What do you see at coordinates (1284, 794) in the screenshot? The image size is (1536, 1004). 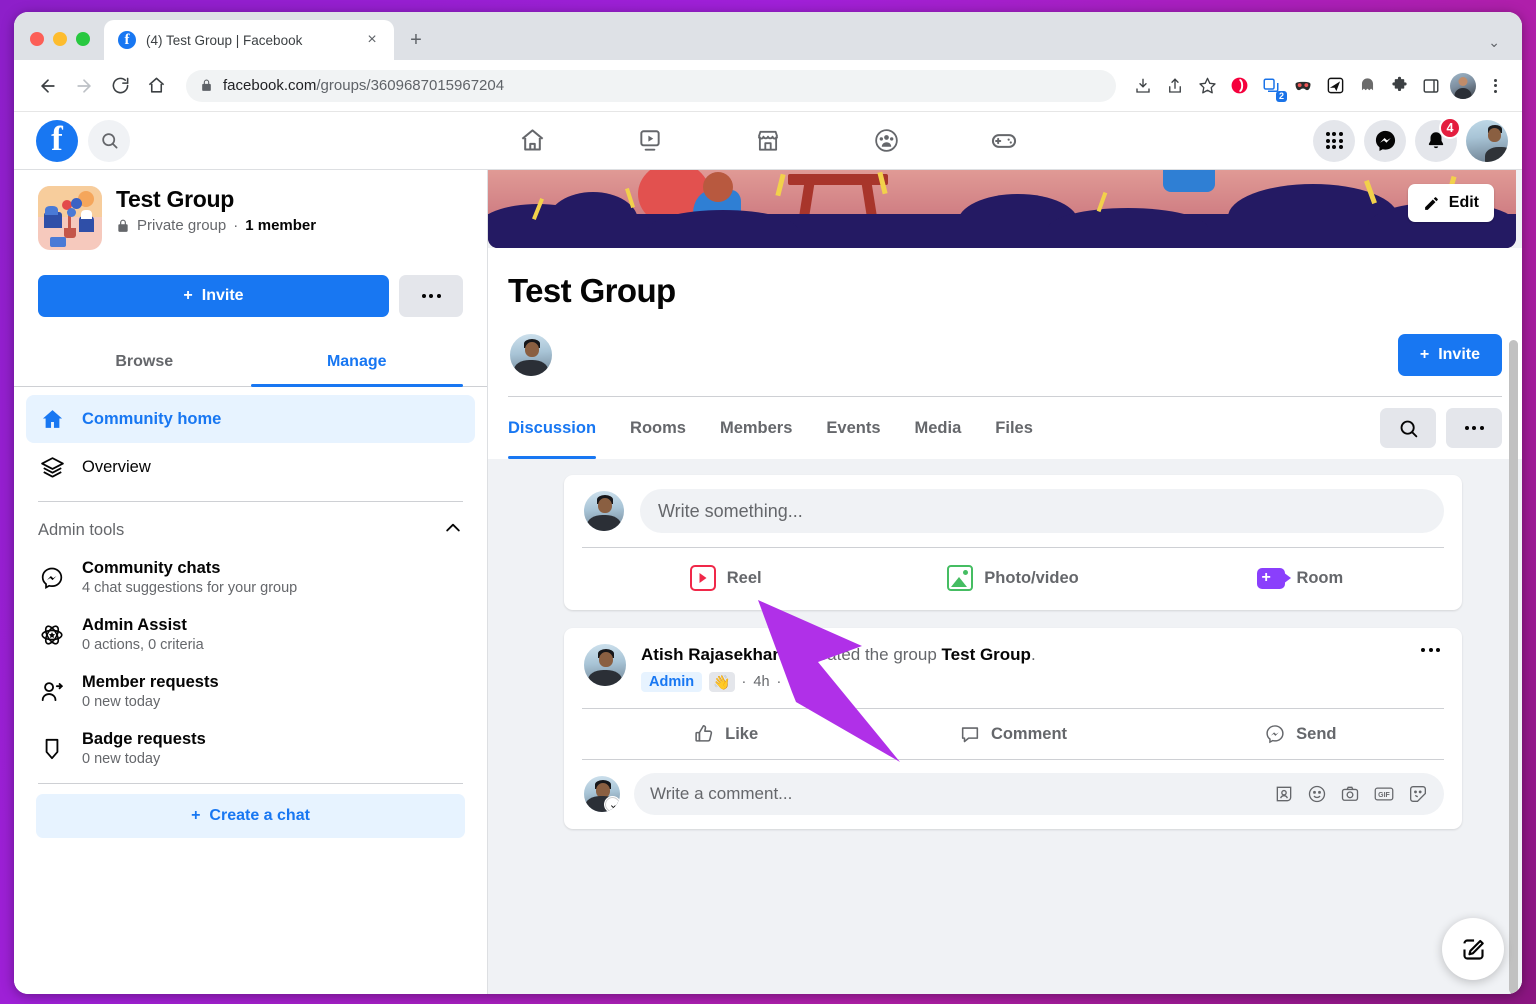 I see `avatar-sticker-icon` at bounding box center [1284, 794].